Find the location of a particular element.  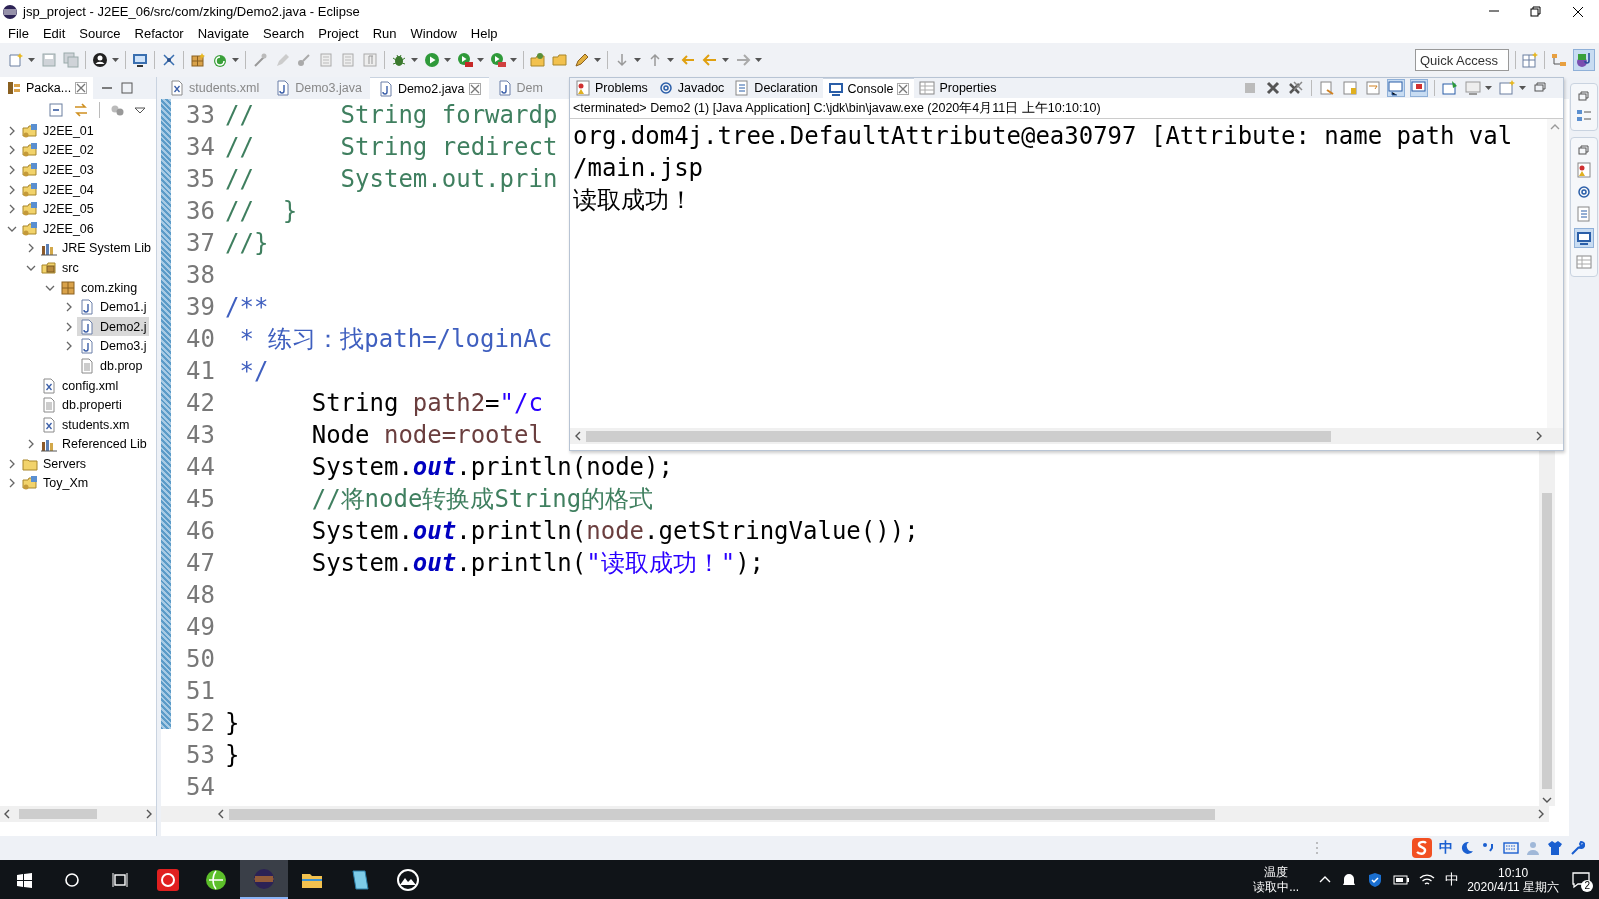

tree-item: J2EE_02 is located at coordinates (58, 150).